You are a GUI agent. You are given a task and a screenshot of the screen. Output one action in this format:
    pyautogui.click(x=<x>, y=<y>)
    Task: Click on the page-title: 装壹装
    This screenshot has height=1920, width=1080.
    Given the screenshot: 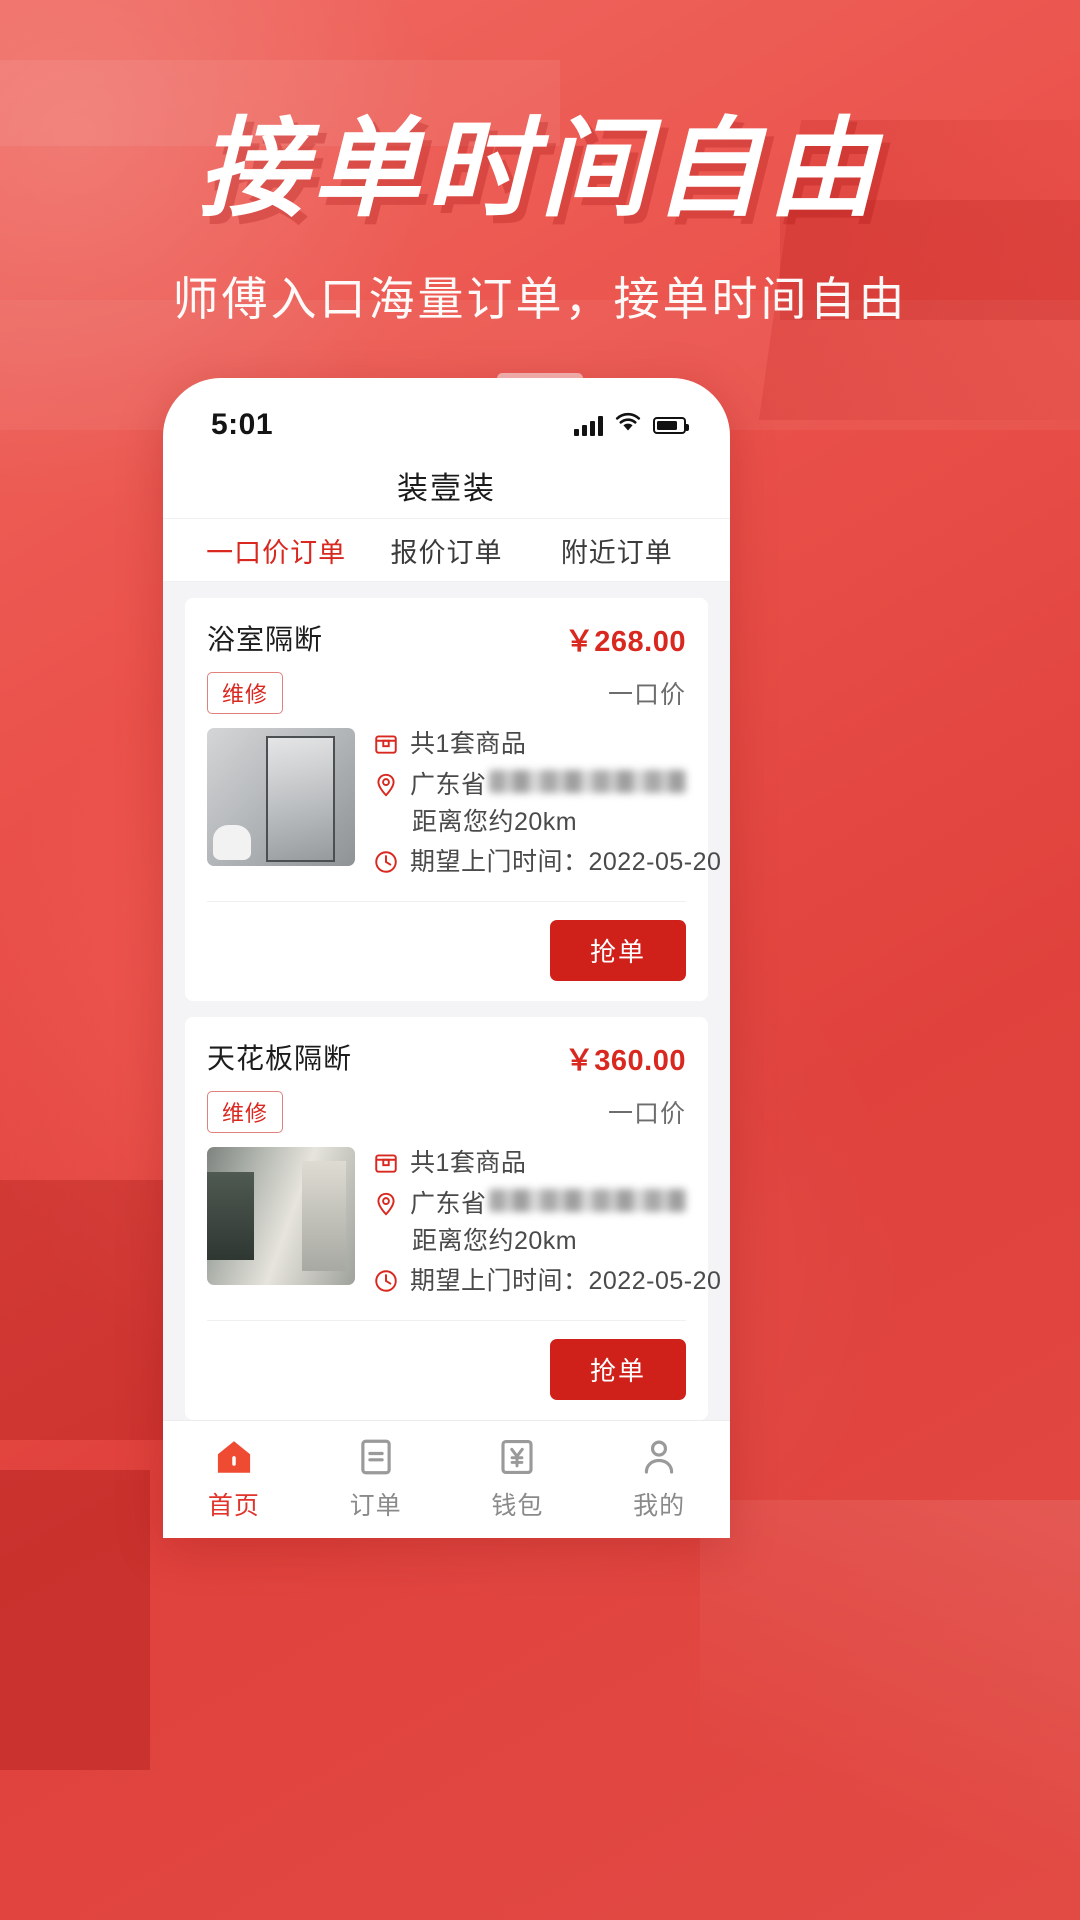 What is the action you would take?
    pyautogui.click(x=446, y=488)
    